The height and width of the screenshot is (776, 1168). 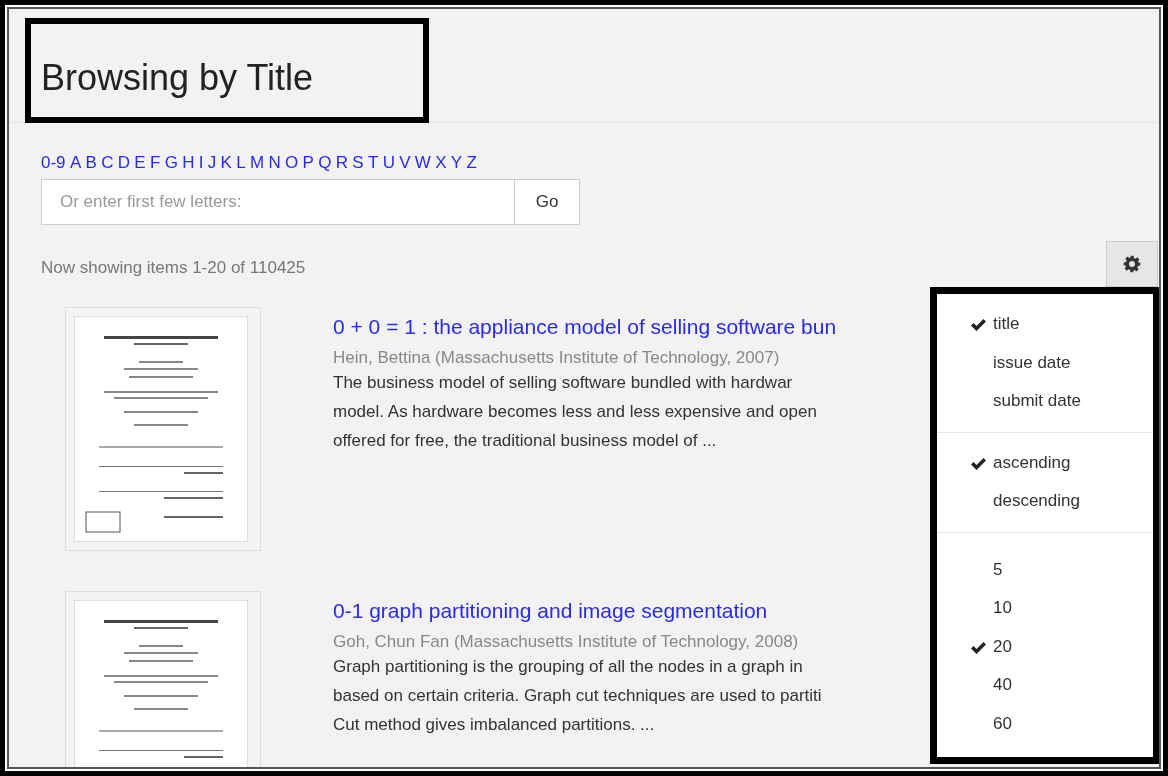 What do you see at coordinates (578, 696) in the screenshot?
I see `abstract-line: based on certain criteria. Graph cut techniques are used to partiti` at bounding box center [578, 696].